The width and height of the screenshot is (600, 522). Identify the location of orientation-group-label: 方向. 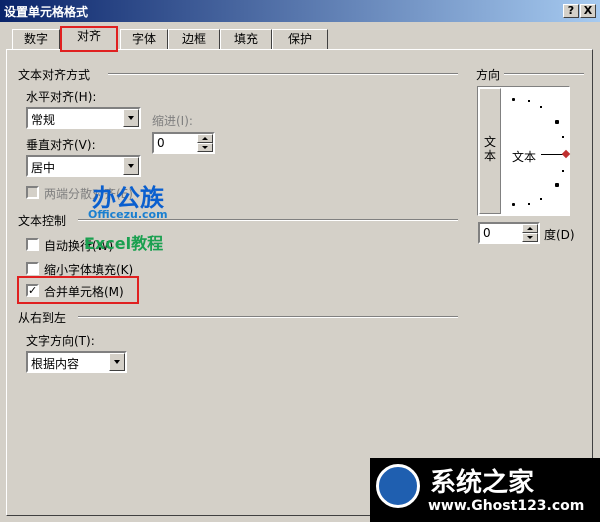
(488, 75).